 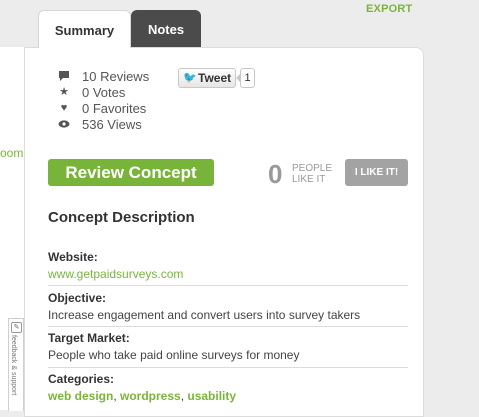 I want to click on target-market-label: Target Market:, so click(x=89, y=338).